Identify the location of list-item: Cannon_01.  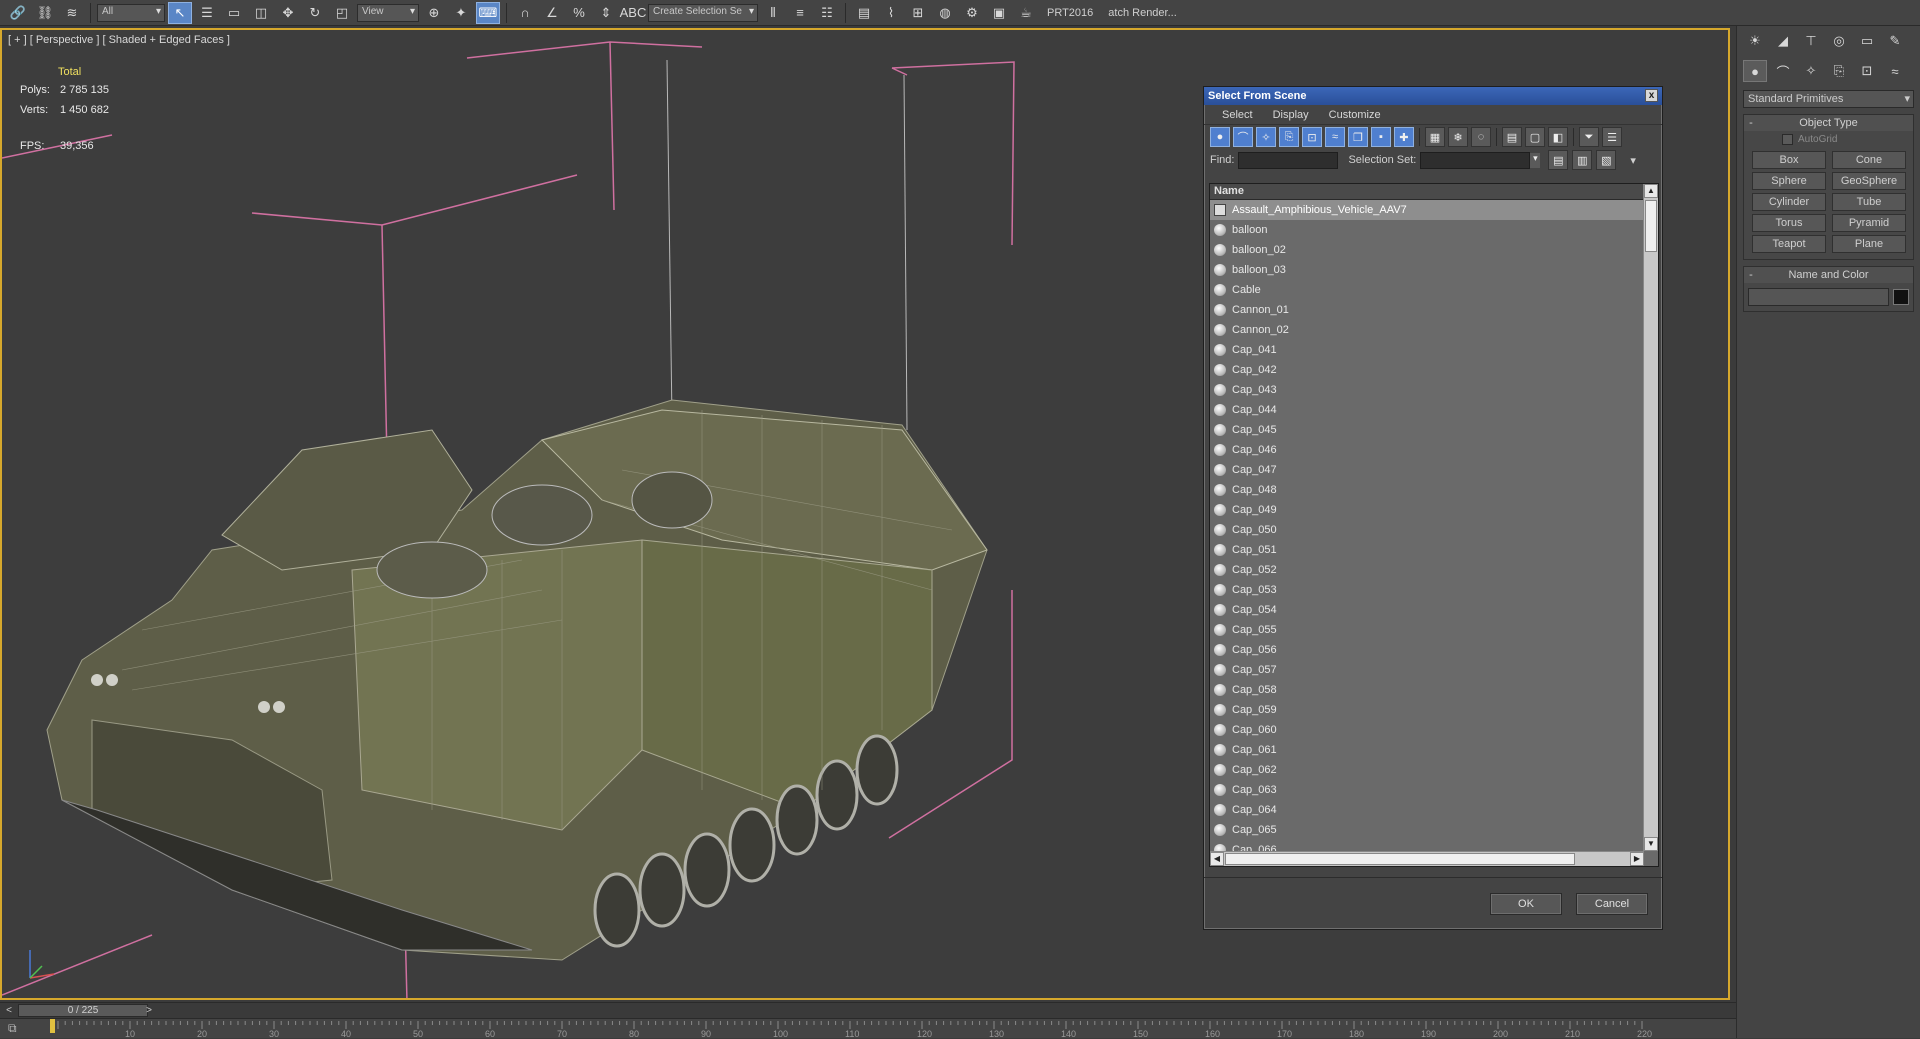
(1427, 310).